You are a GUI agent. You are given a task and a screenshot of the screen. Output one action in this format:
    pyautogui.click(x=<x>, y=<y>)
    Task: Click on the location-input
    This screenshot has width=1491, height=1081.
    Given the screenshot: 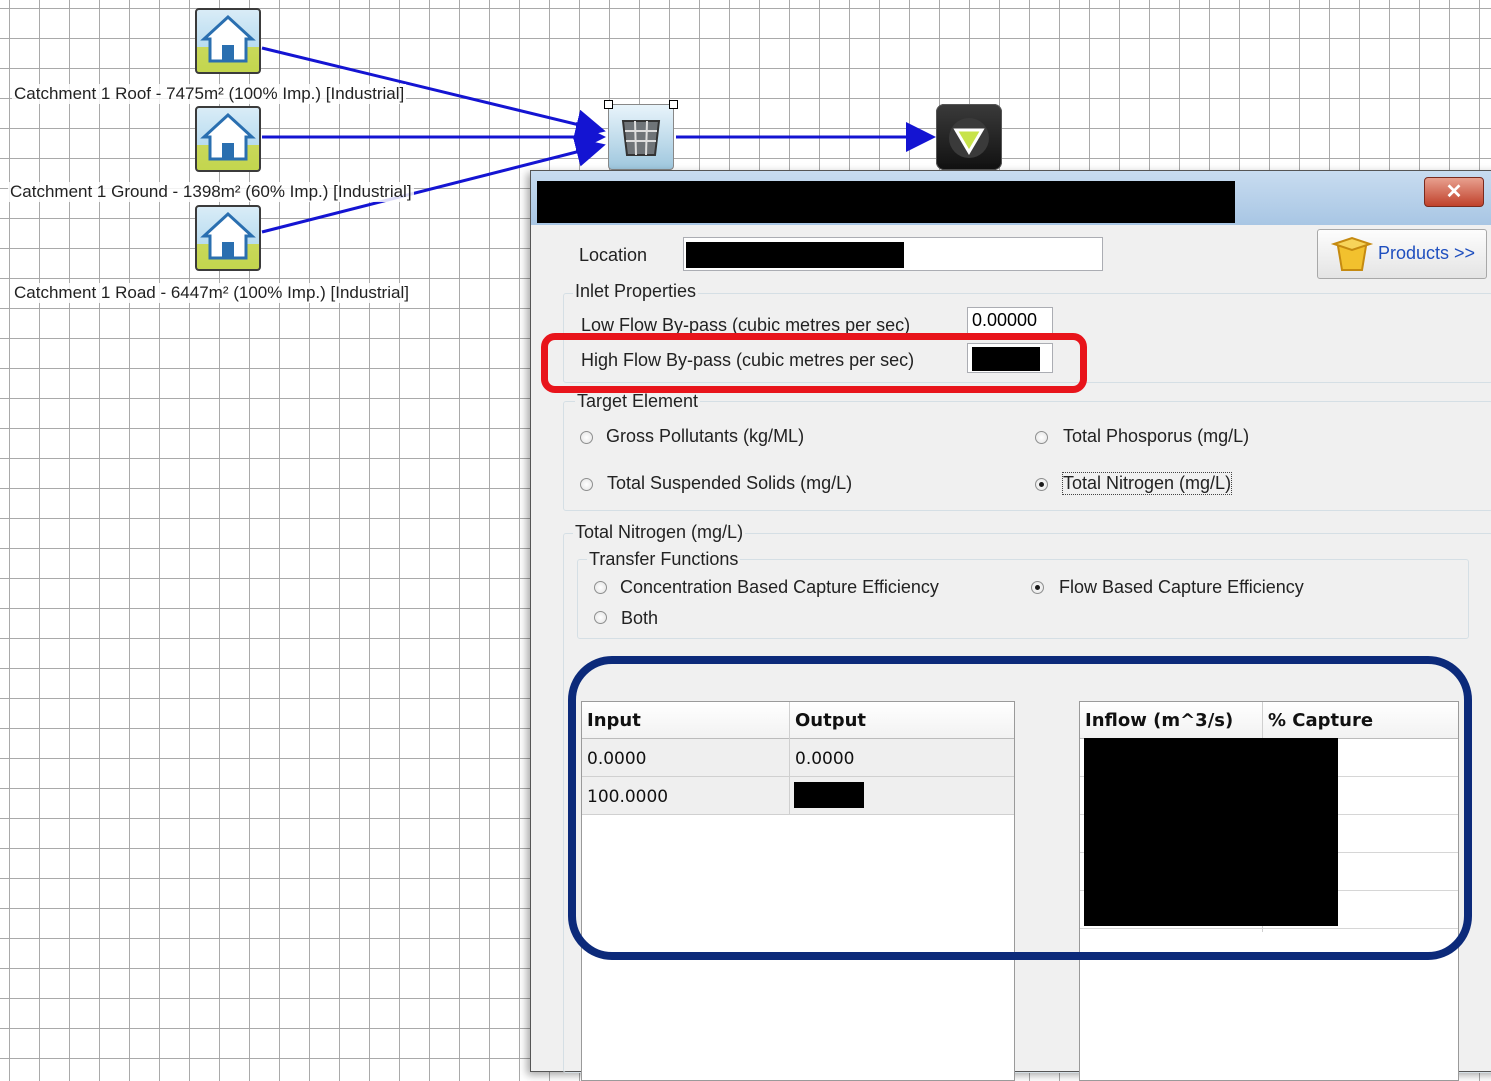 What is the action you would take?
    pyautogui.click(x=893, y=254)
    